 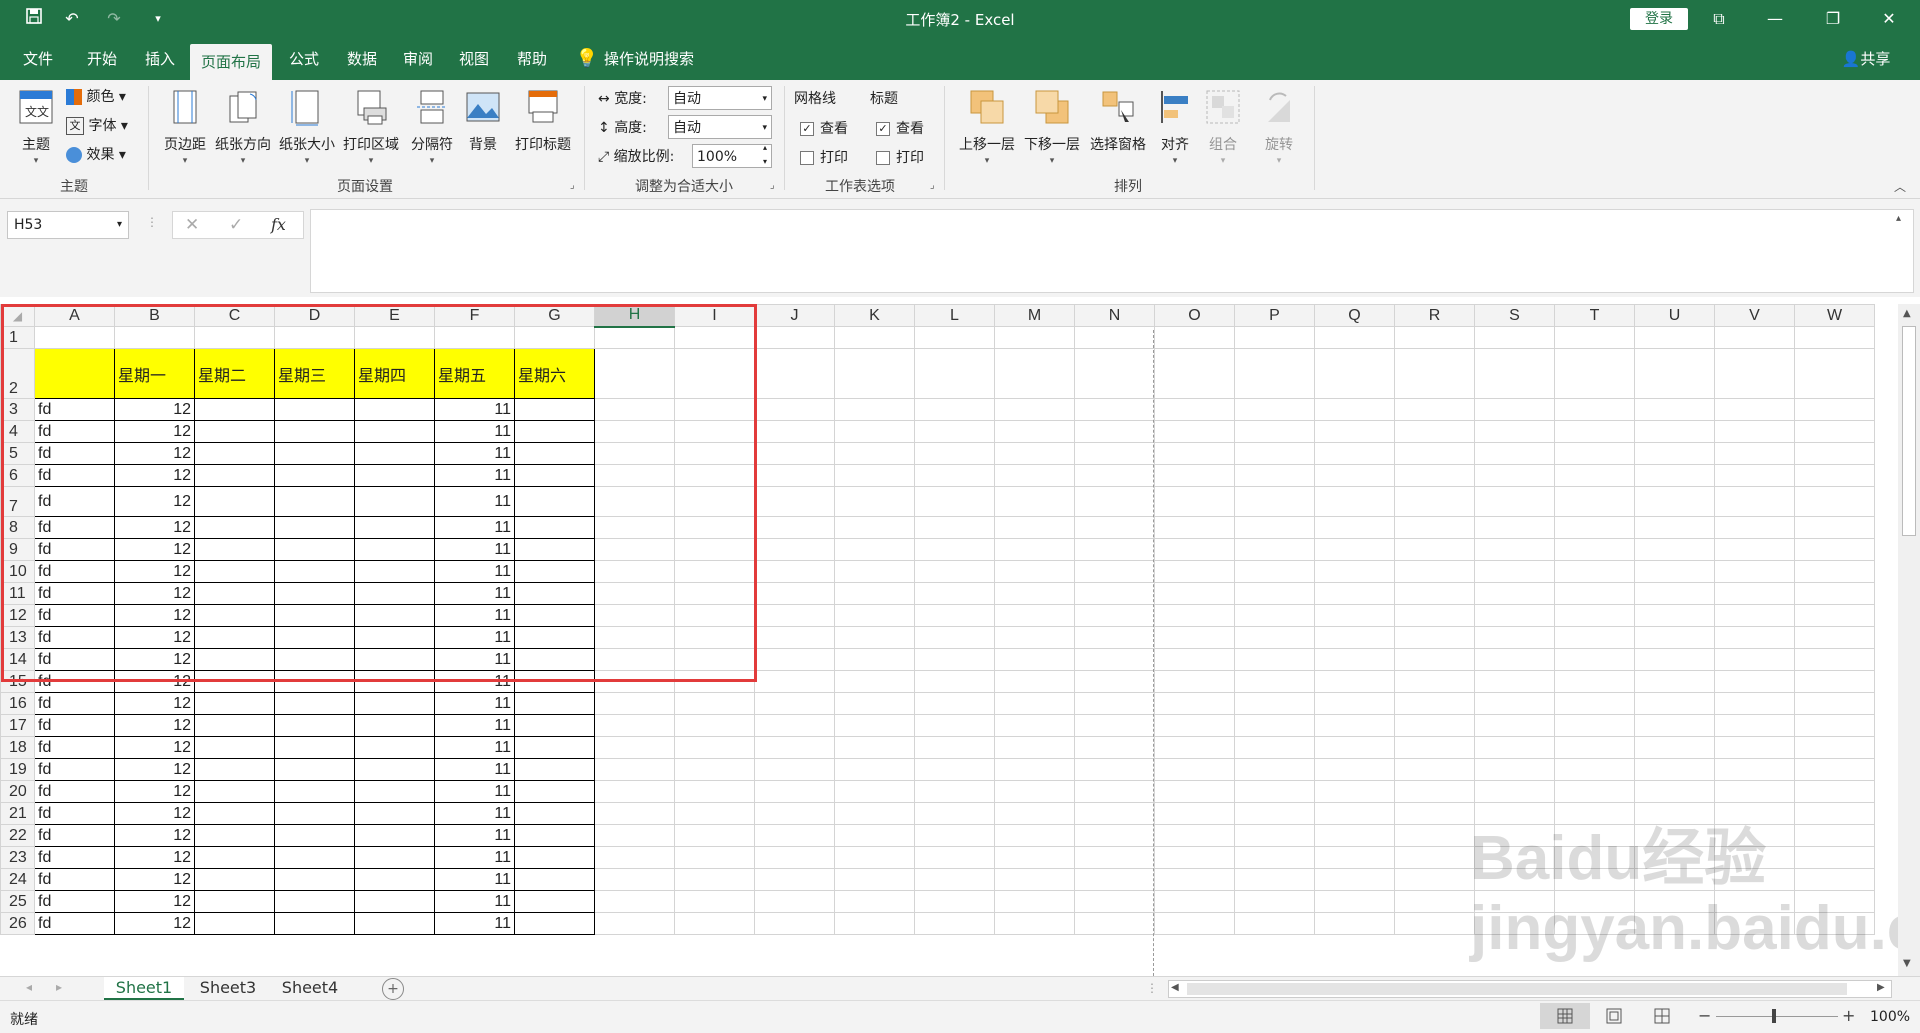 I want to click on row-header: 10, so click(x=17, y=571).